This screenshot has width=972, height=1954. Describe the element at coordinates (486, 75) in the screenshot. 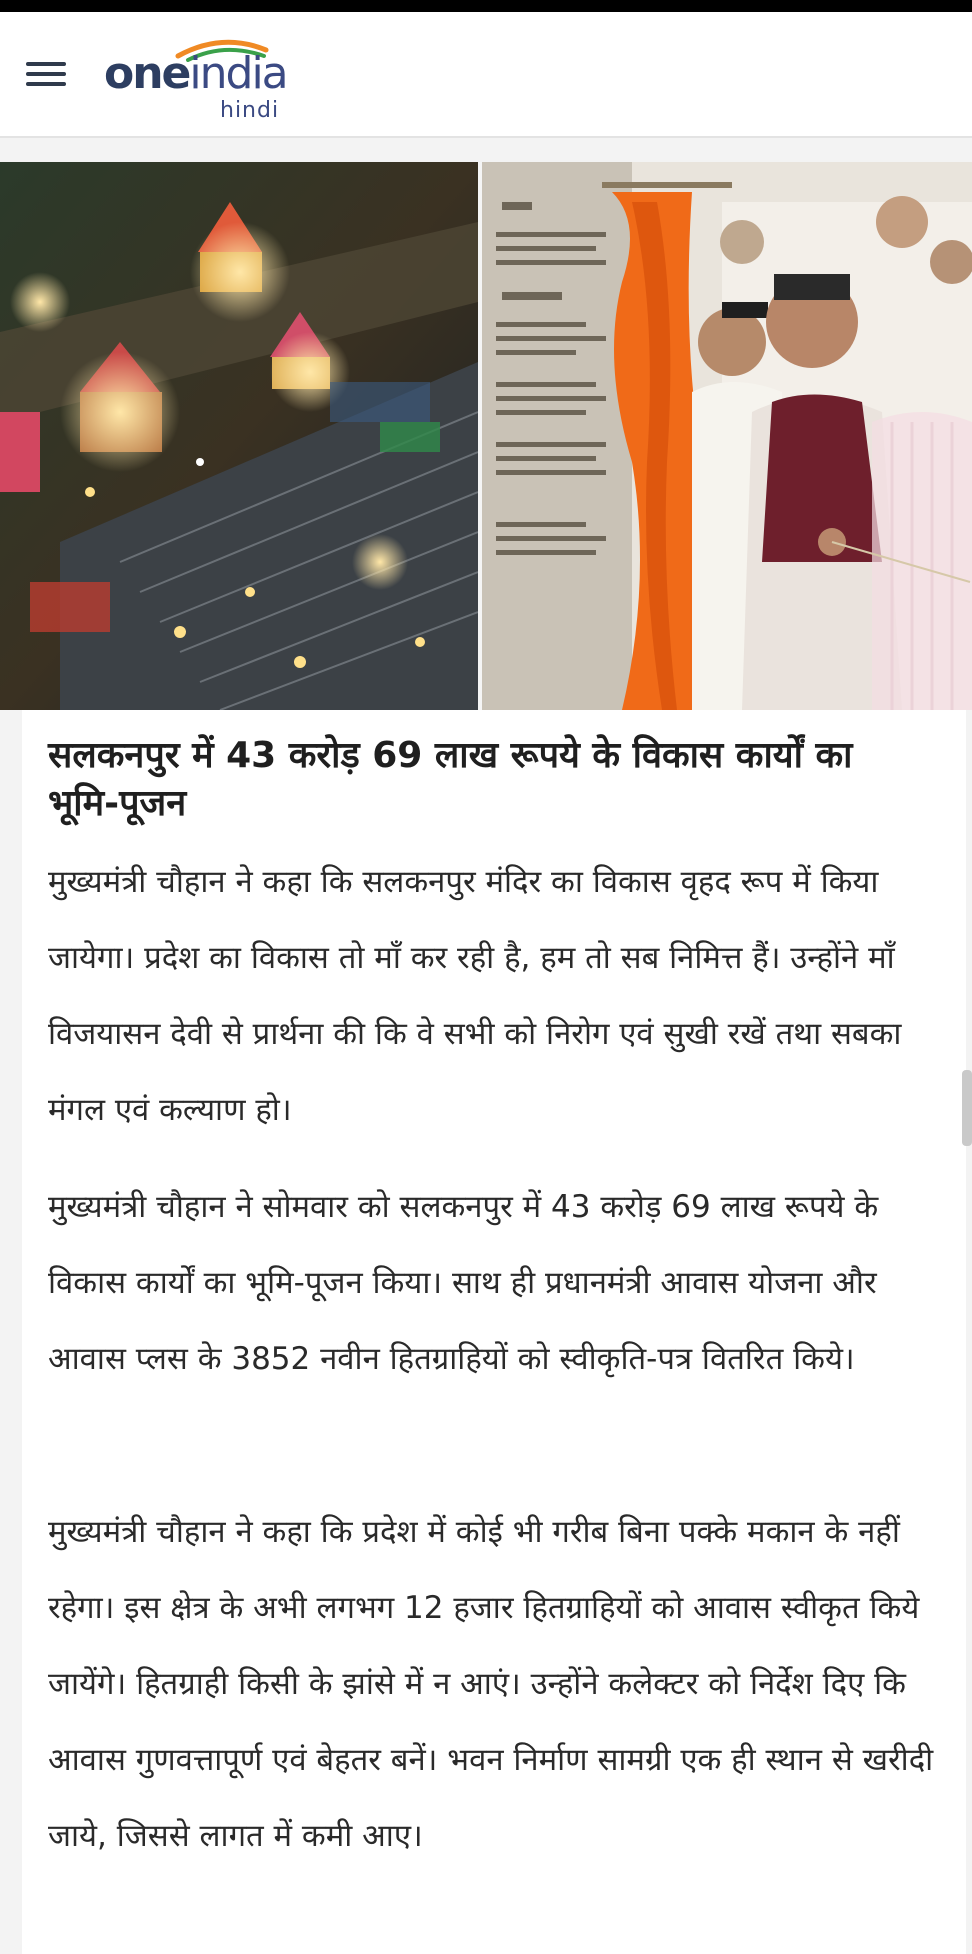

I see `site-header: oneindia hindi` at that location.